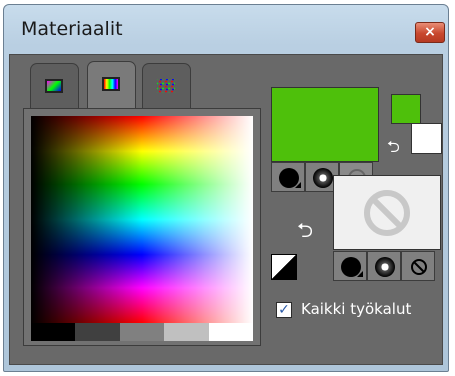  I want to click on swap-small-icon: ⮌, so click(393, 149).